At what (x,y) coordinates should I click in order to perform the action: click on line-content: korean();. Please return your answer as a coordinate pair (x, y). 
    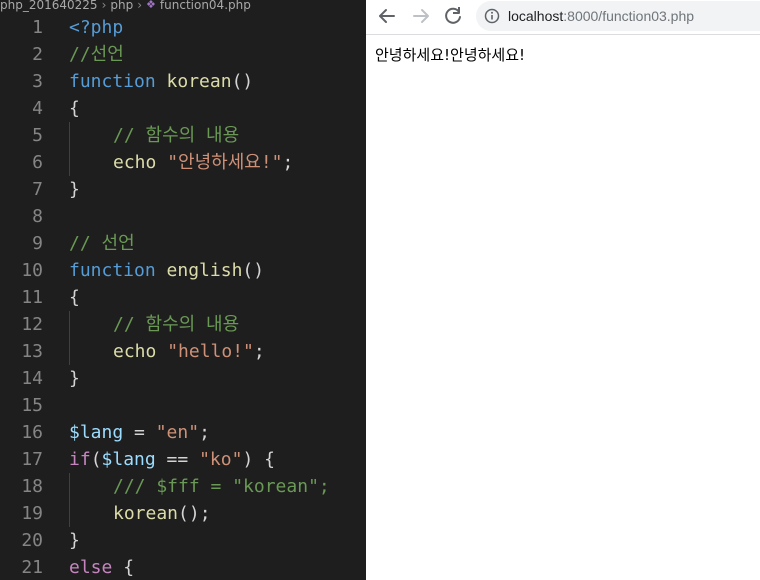
    Looking at the image, I should click on (140, 513).